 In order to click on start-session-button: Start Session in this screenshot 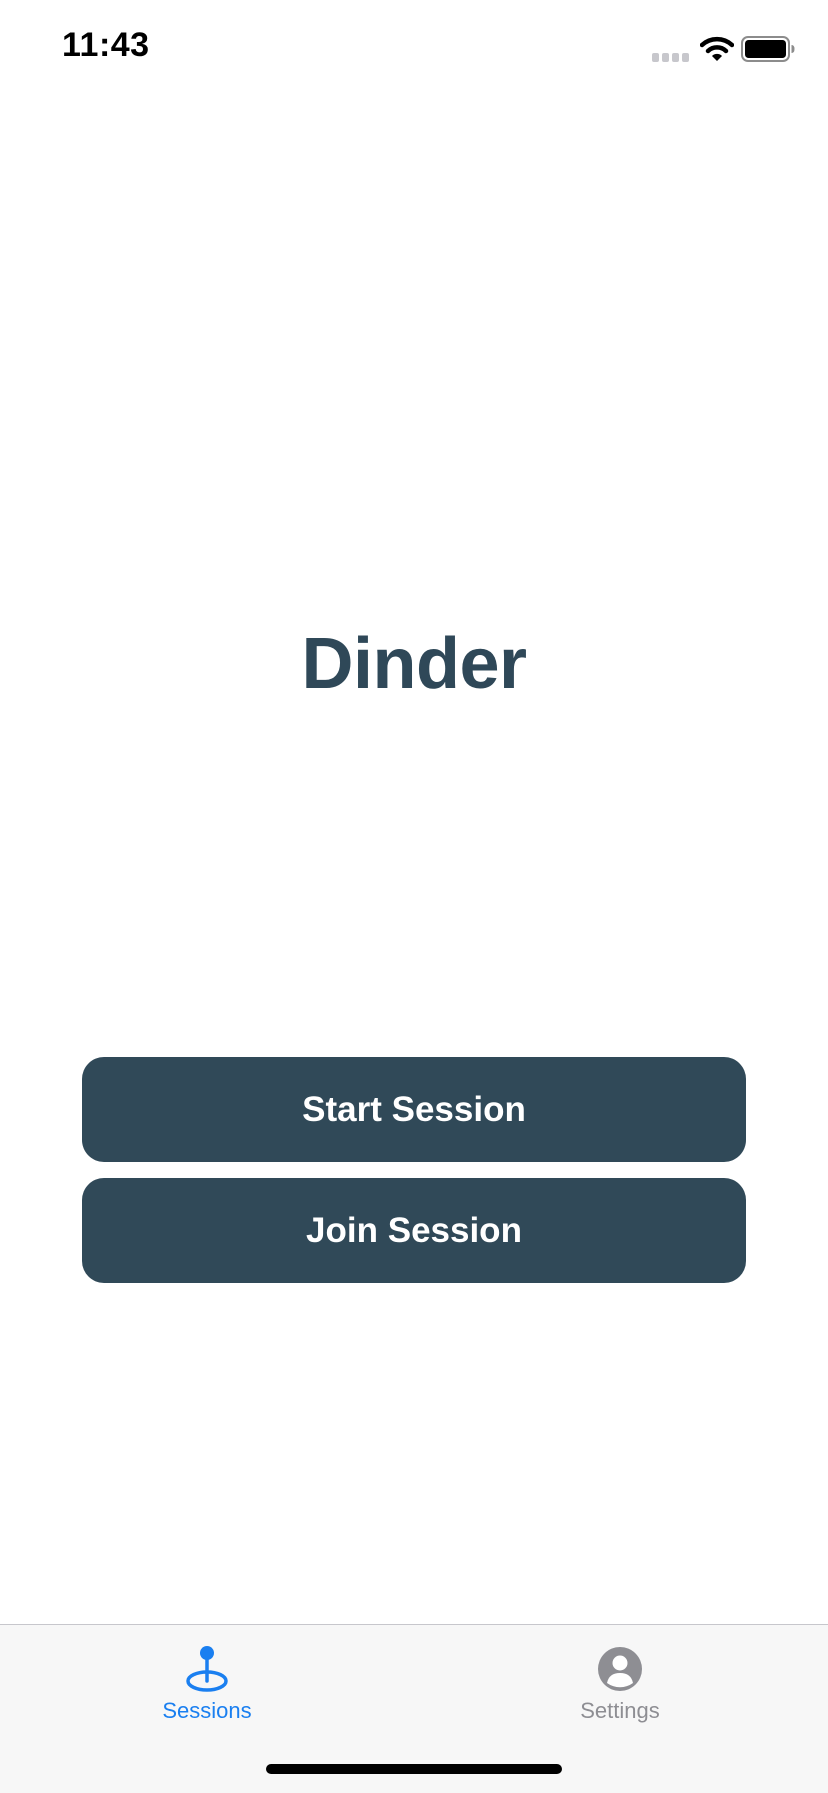, I will do `click(414, 1109)`.